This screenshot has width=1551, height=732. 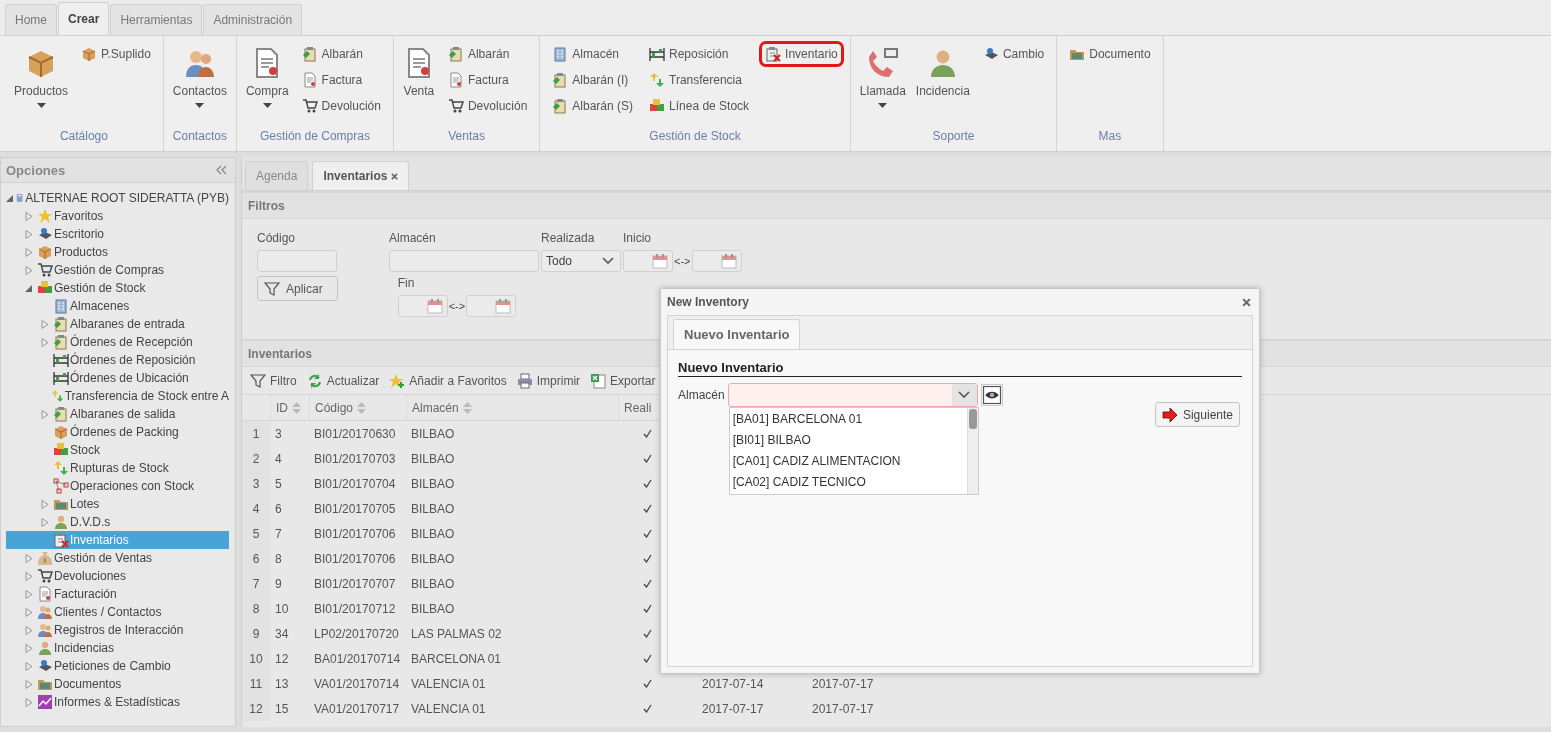 I want to click on tree-item: Órdenes de Packing, so click(x=117, y=432).